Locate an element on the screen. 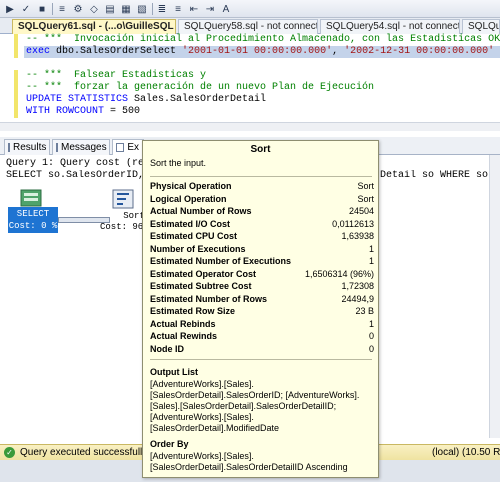 Image resolution: width=500 pixels, height=482 pixels. indent-icon: ⇥ is located at coordinates (210, 9).